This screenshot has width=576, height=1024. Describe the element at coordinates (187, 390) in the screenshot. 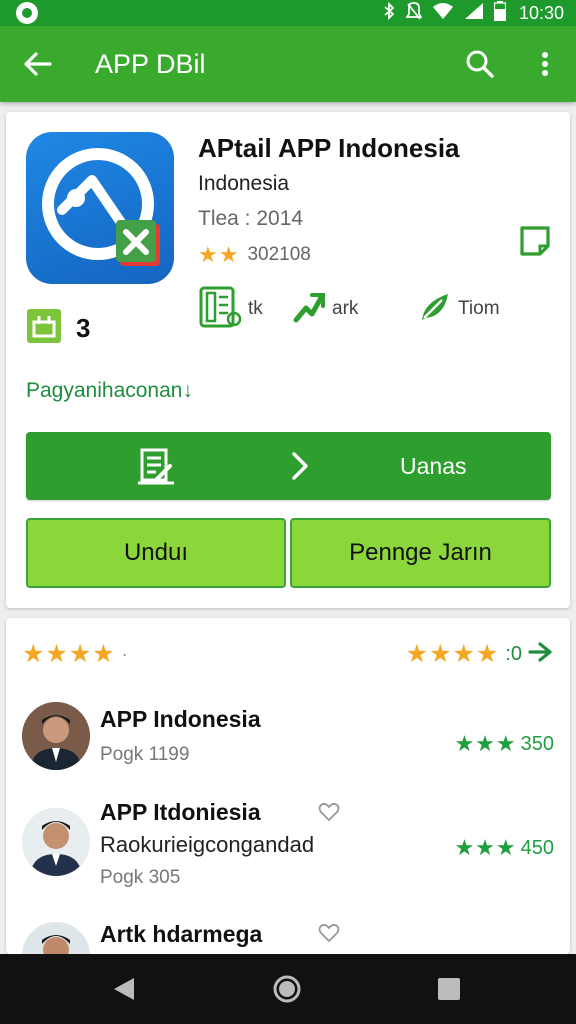

I see `chevron-down-icon: ↓` at that location.